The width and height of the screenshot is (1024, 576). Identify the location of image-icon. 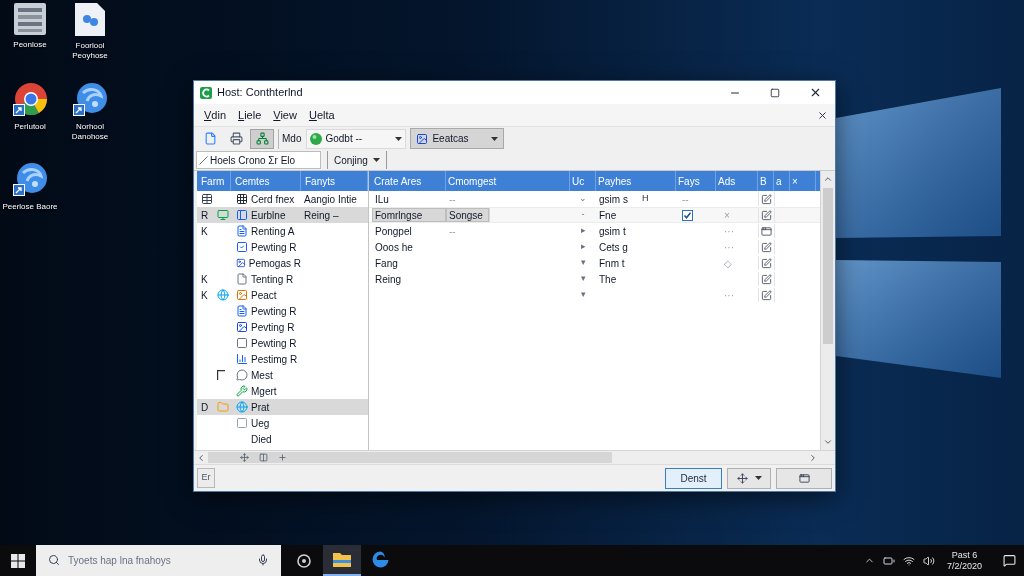
(422, 138).